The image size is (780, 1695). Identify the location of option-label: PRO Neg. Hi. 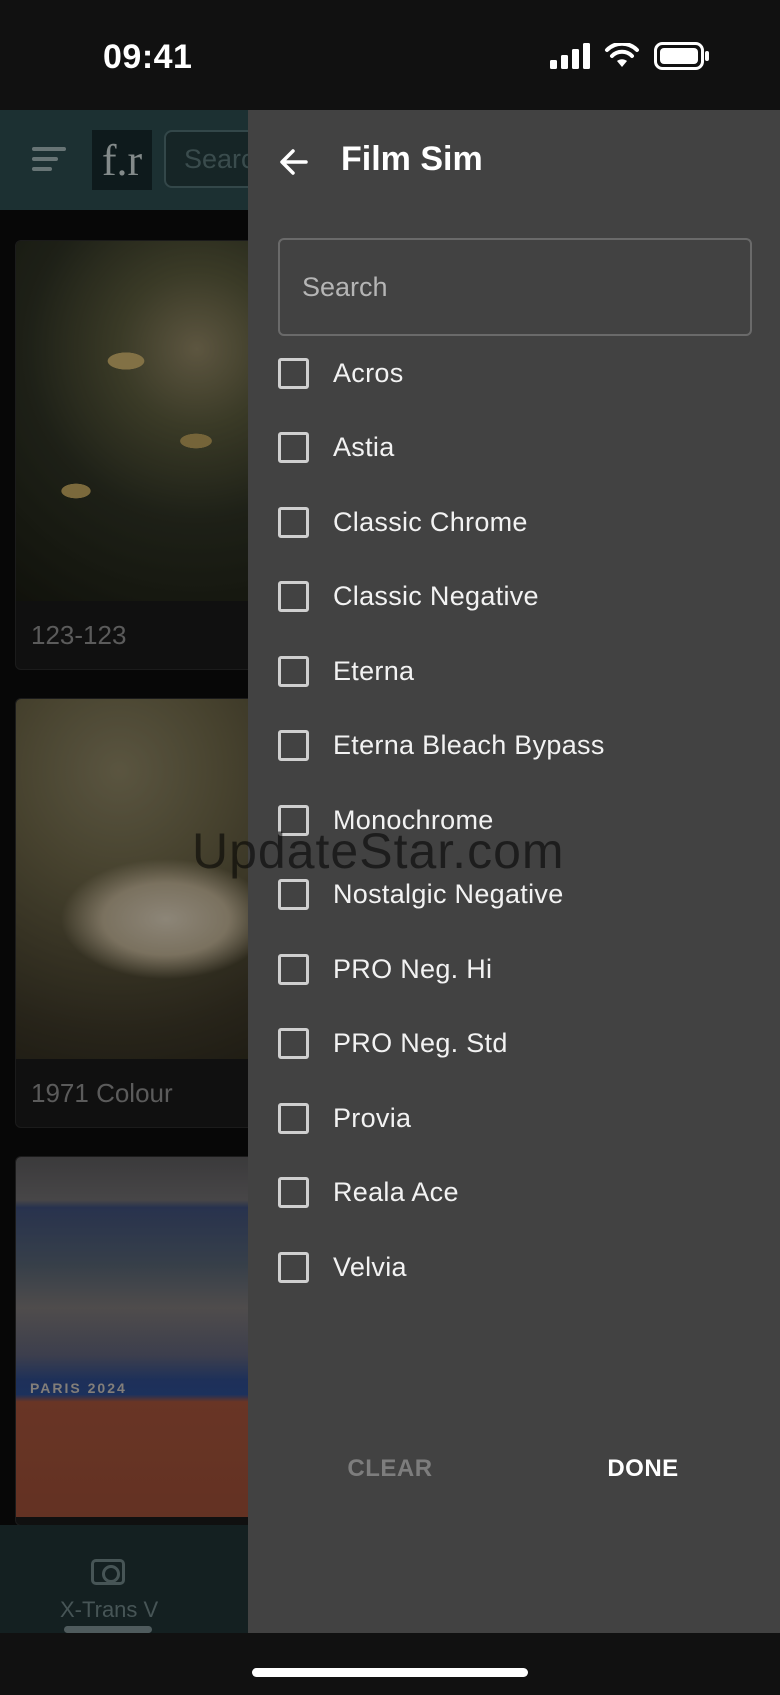
(413, 968).